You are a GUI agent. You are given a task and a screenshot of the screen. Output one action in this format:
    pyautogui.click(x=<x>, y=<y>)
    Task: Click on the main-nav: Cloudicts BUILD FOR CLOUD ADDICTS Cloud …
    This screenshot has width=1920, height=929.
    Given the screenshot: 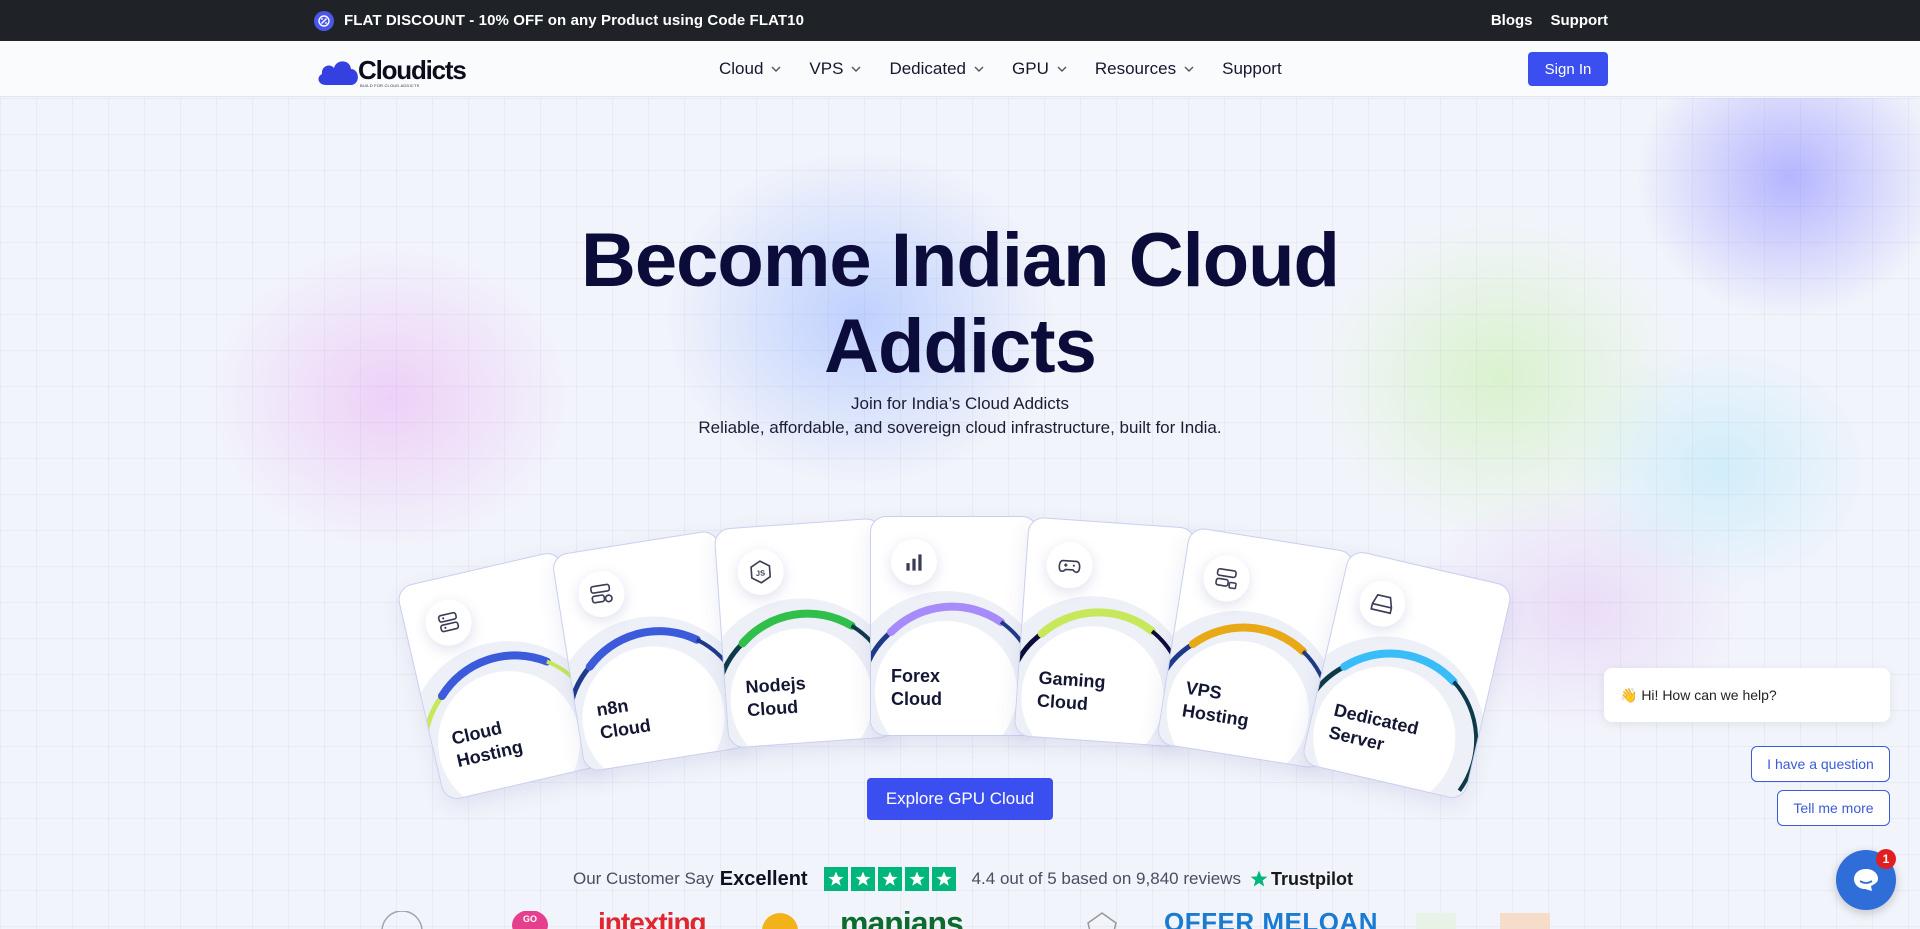 What is the action you would take?
    pyautogui.click(x=960, y=69)
    